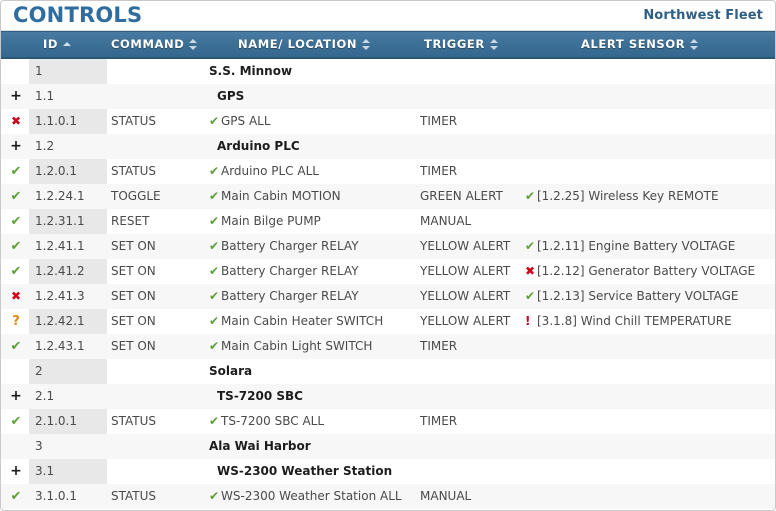 The width and height of the screenshot is (776, 511). I want to click on cell-name-location: ✔ WS-2300 Weather Station ALL, so click(314, 496).